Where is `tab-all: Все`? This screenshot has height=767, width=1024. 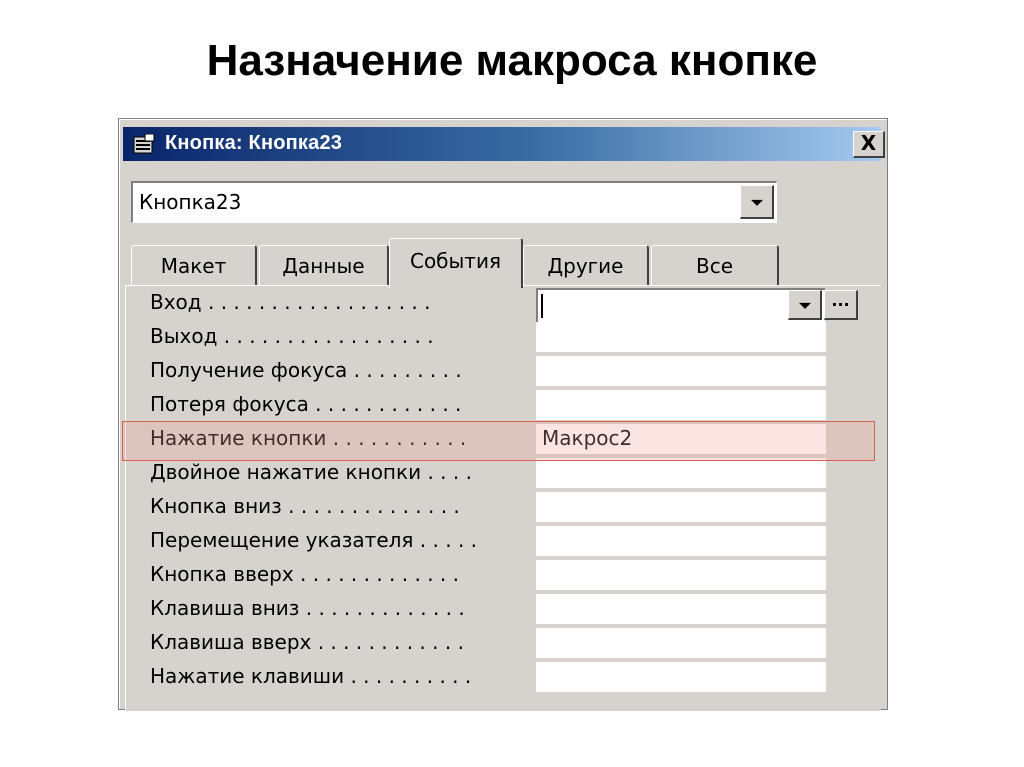
tab-all: Все is located at coordinates (715, 265).